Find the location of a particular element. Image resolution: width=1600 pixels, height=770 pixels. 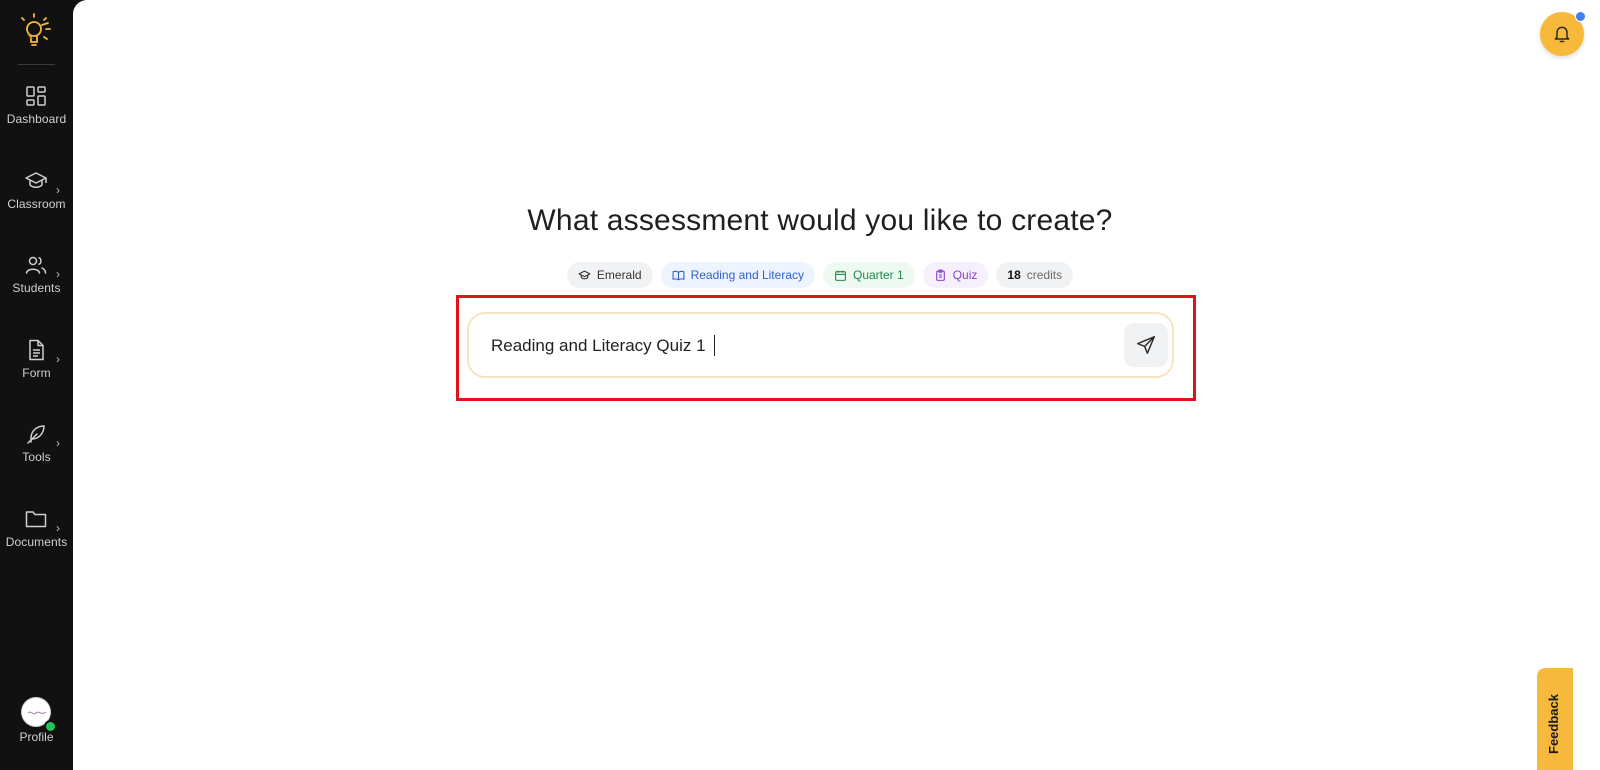

assessment-type-chip: Quiz is located at coordinates (955, 275).